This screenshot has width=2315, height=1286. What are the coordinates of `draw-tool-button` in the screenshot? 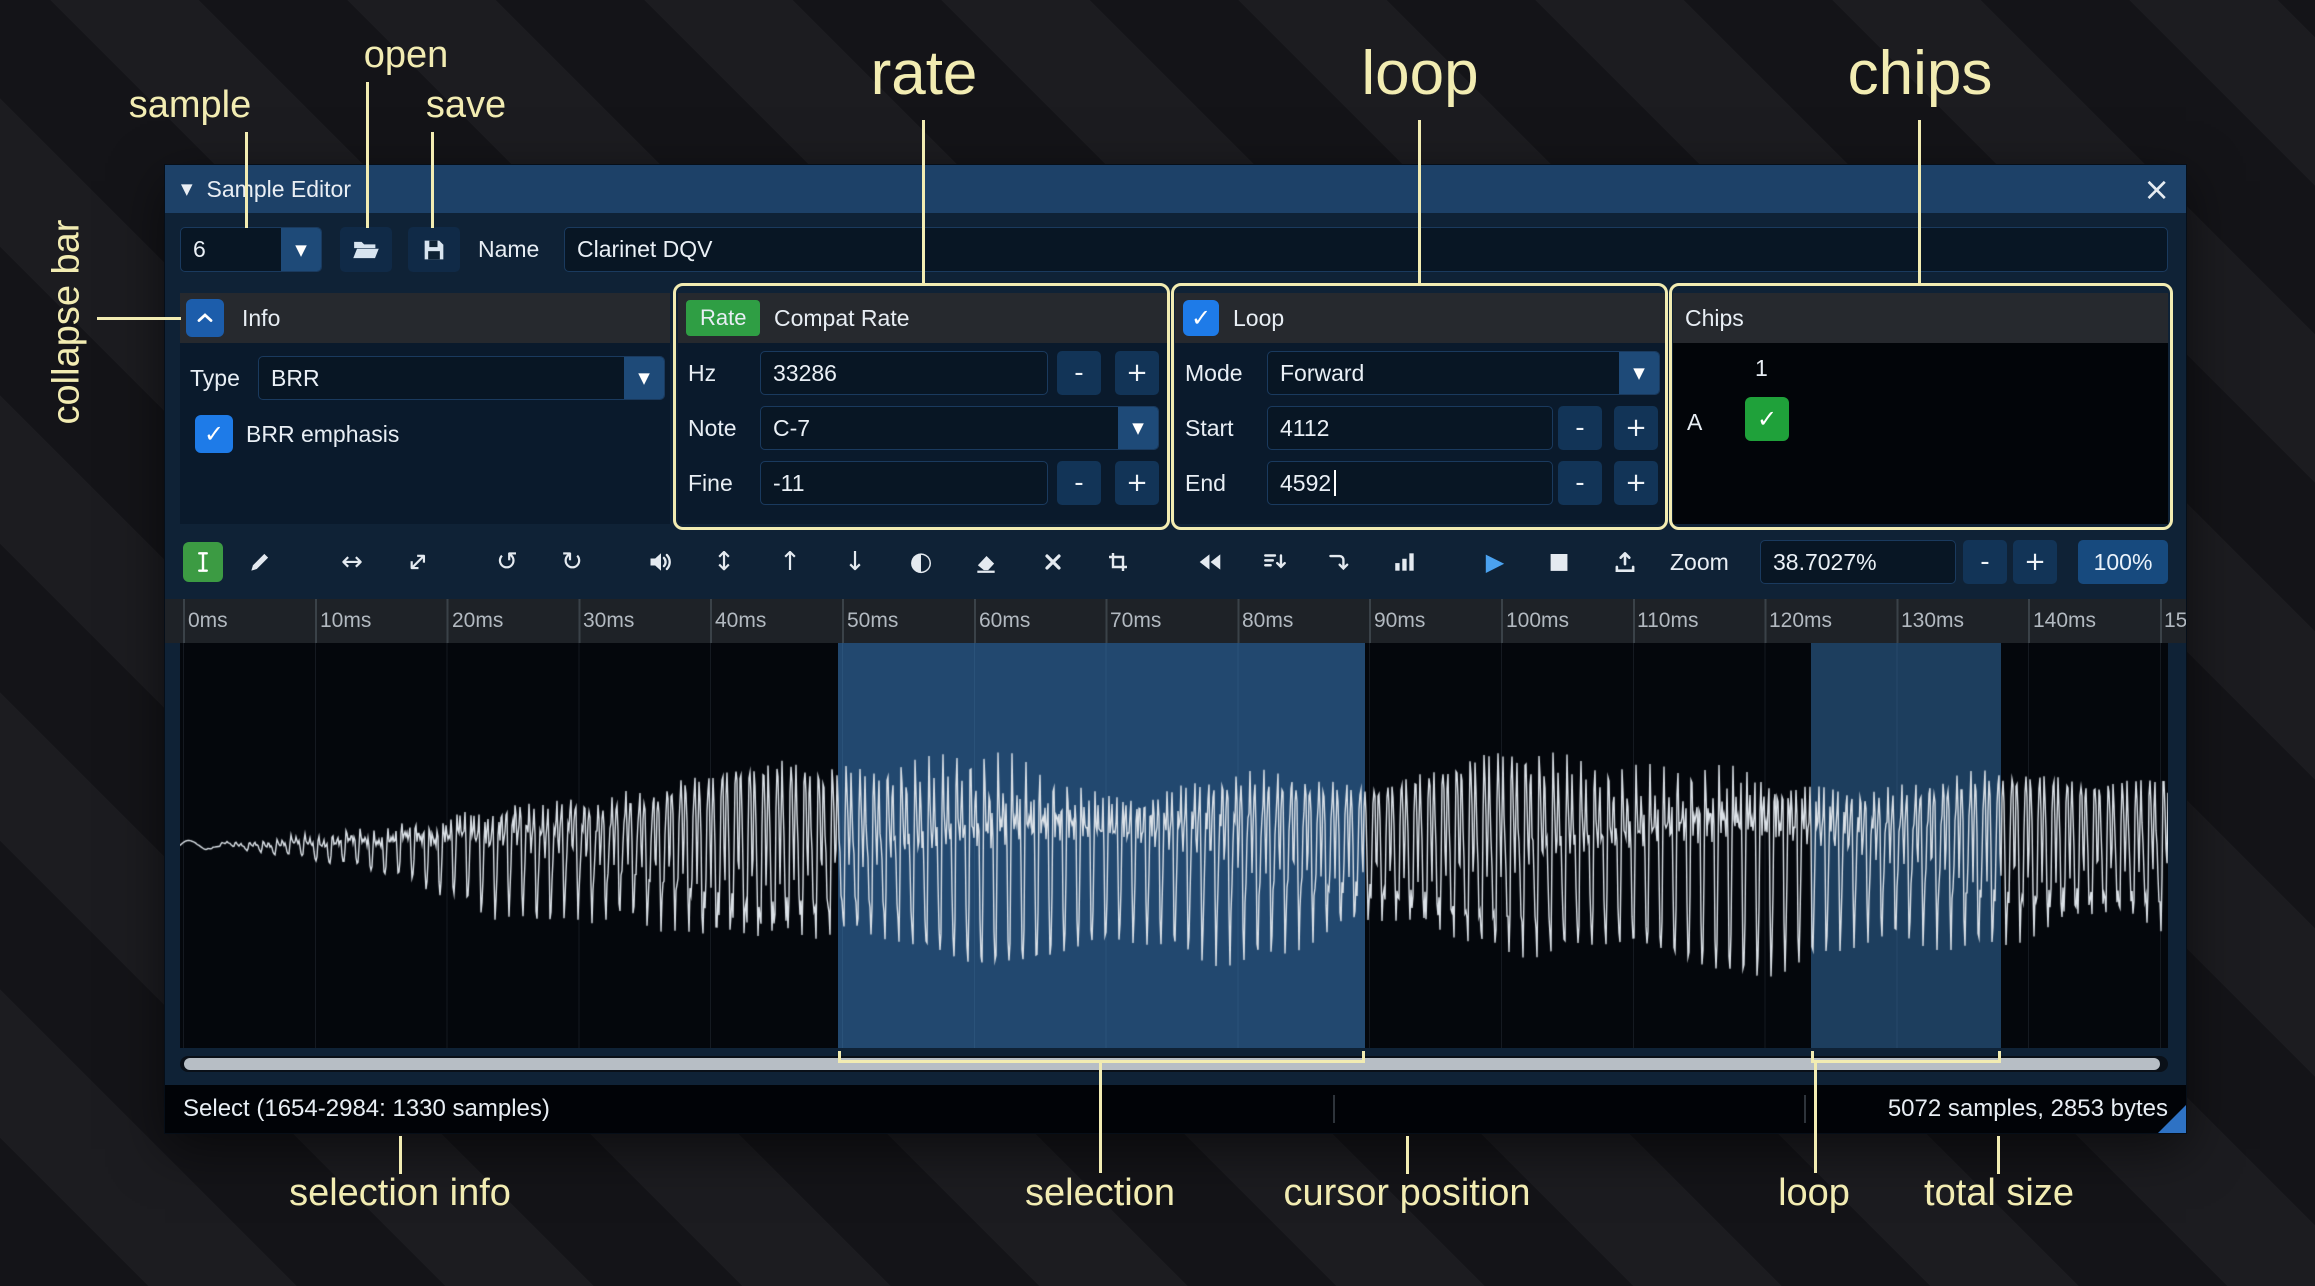 It's located at (260, 562).